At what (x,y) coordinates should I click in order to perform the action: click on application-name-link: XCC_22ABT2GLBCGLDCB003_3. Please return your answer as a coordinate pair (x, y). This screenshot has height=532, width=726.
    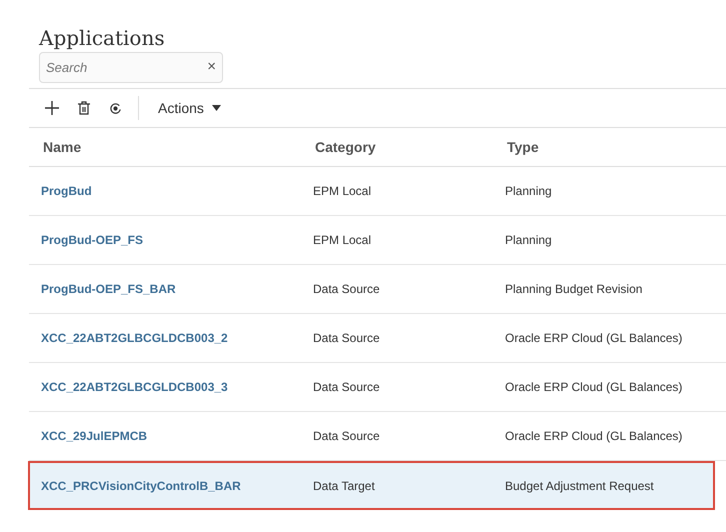
    Looking at the image, I should click on (177, 387).